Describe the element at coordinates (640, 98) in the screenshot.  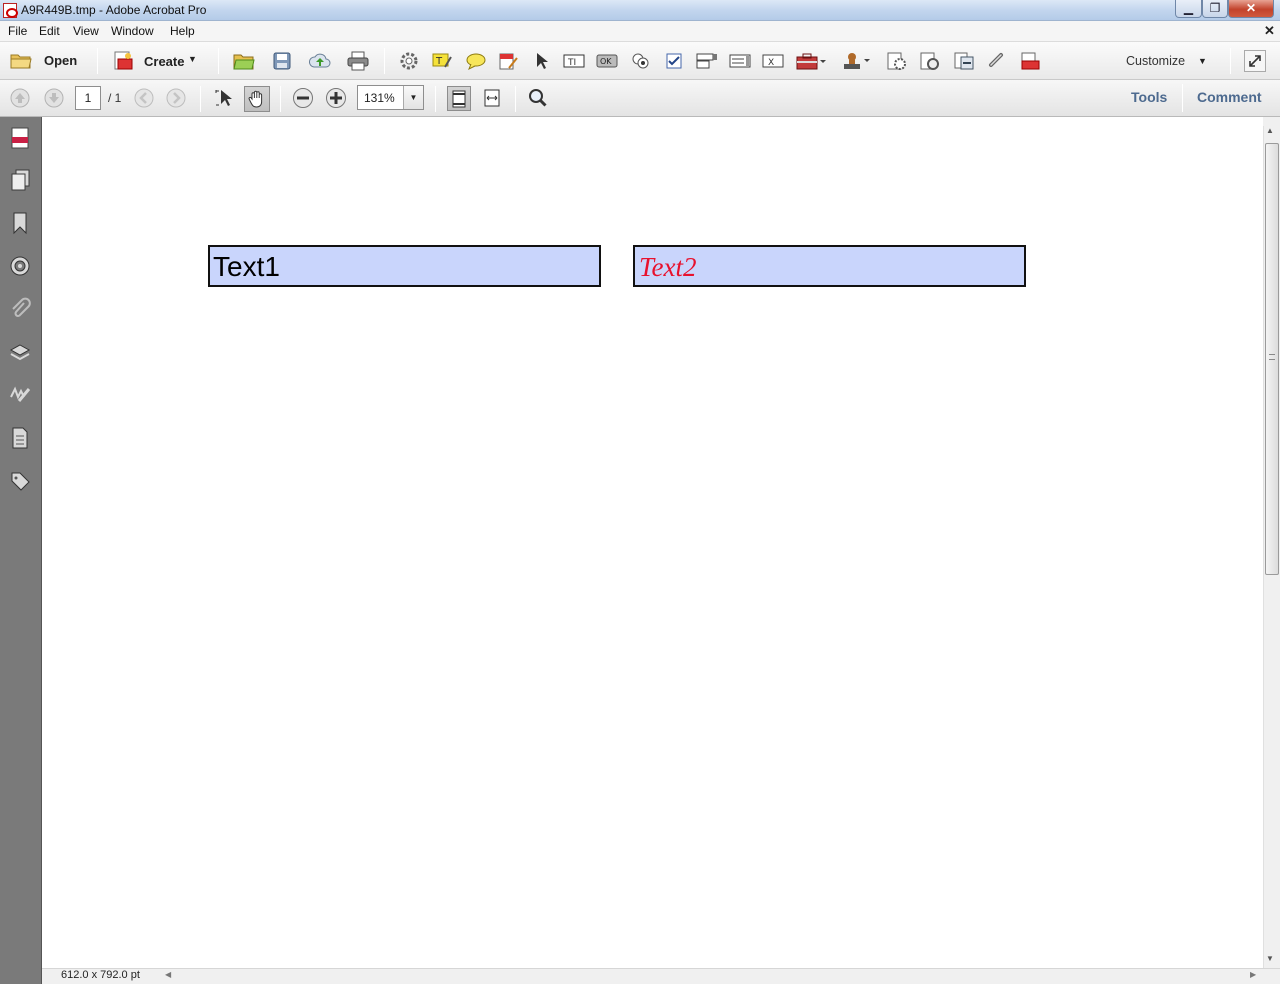
I see `navigation-toolbar: 1 / 1 131% ▼ Tools Comment` at that location.